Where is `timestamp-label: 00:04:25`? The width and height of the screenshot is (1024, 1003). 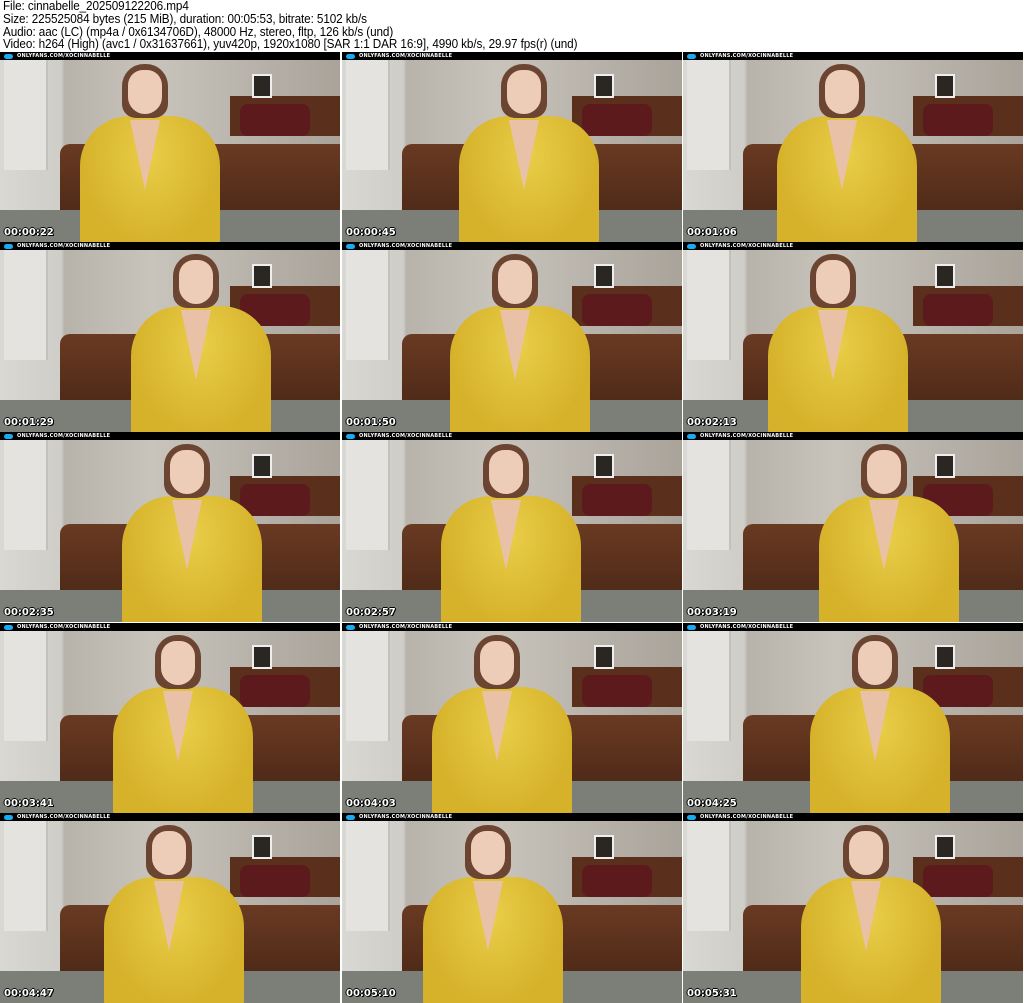
timestamp-label: 00:04:25 is located at coordinates (712, 803).